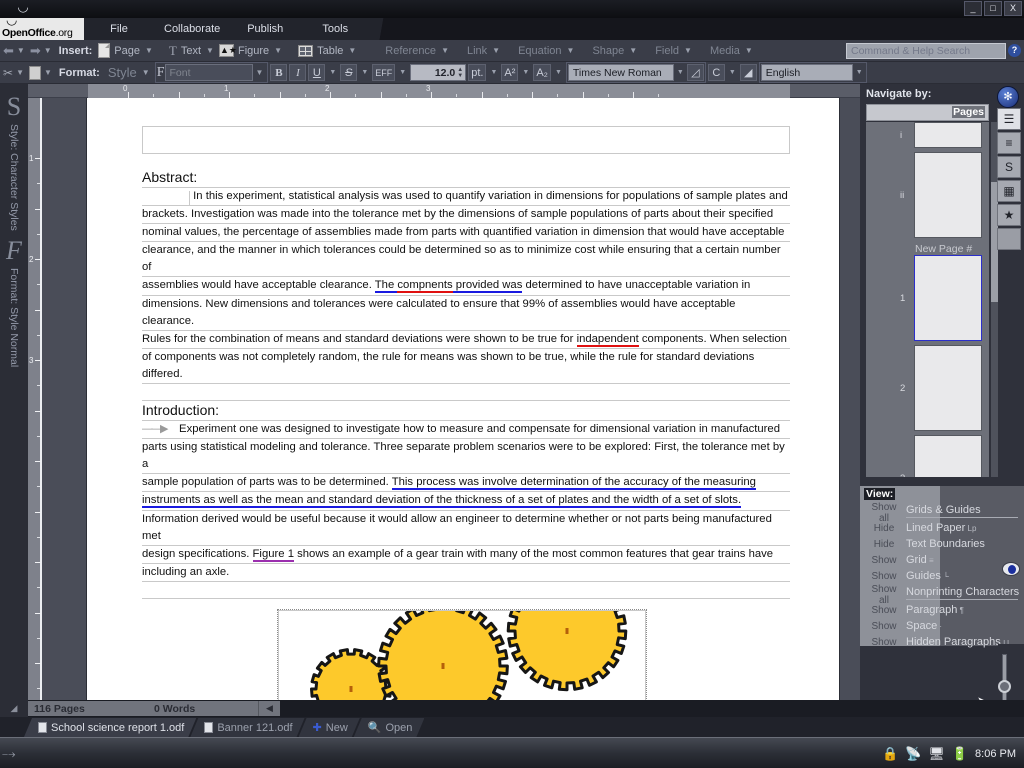  Describe the element at coordinates (890, 753) in the screenshot. I see `lock-icon: 🔒` at that location.